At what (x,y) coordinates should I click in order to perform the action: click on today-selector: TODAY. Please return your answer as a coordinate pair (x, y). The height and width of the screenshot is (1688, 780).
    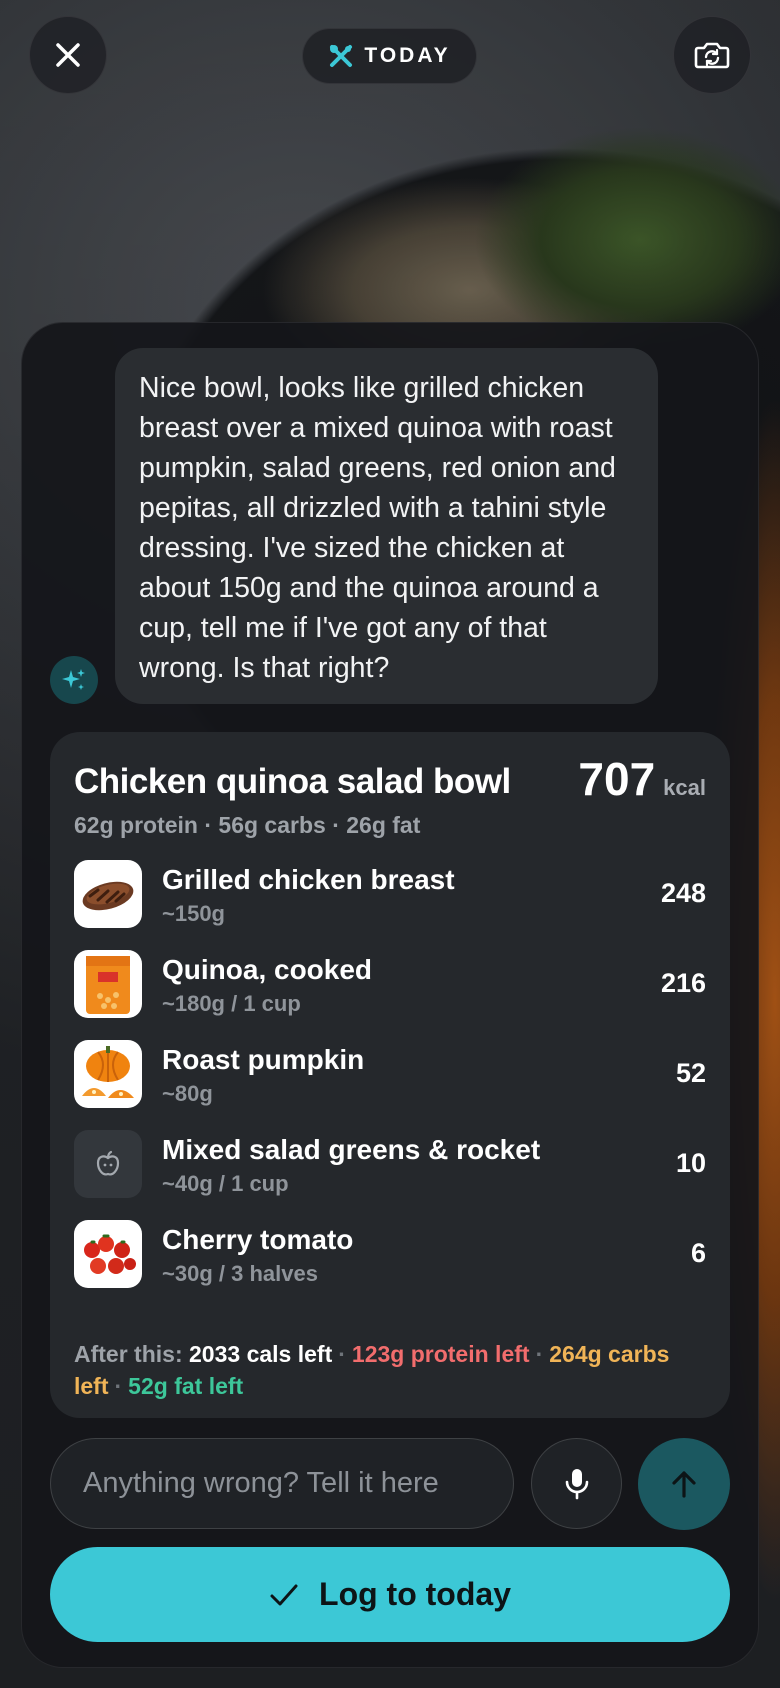
    Looking at the image, I should click on (389, 56).